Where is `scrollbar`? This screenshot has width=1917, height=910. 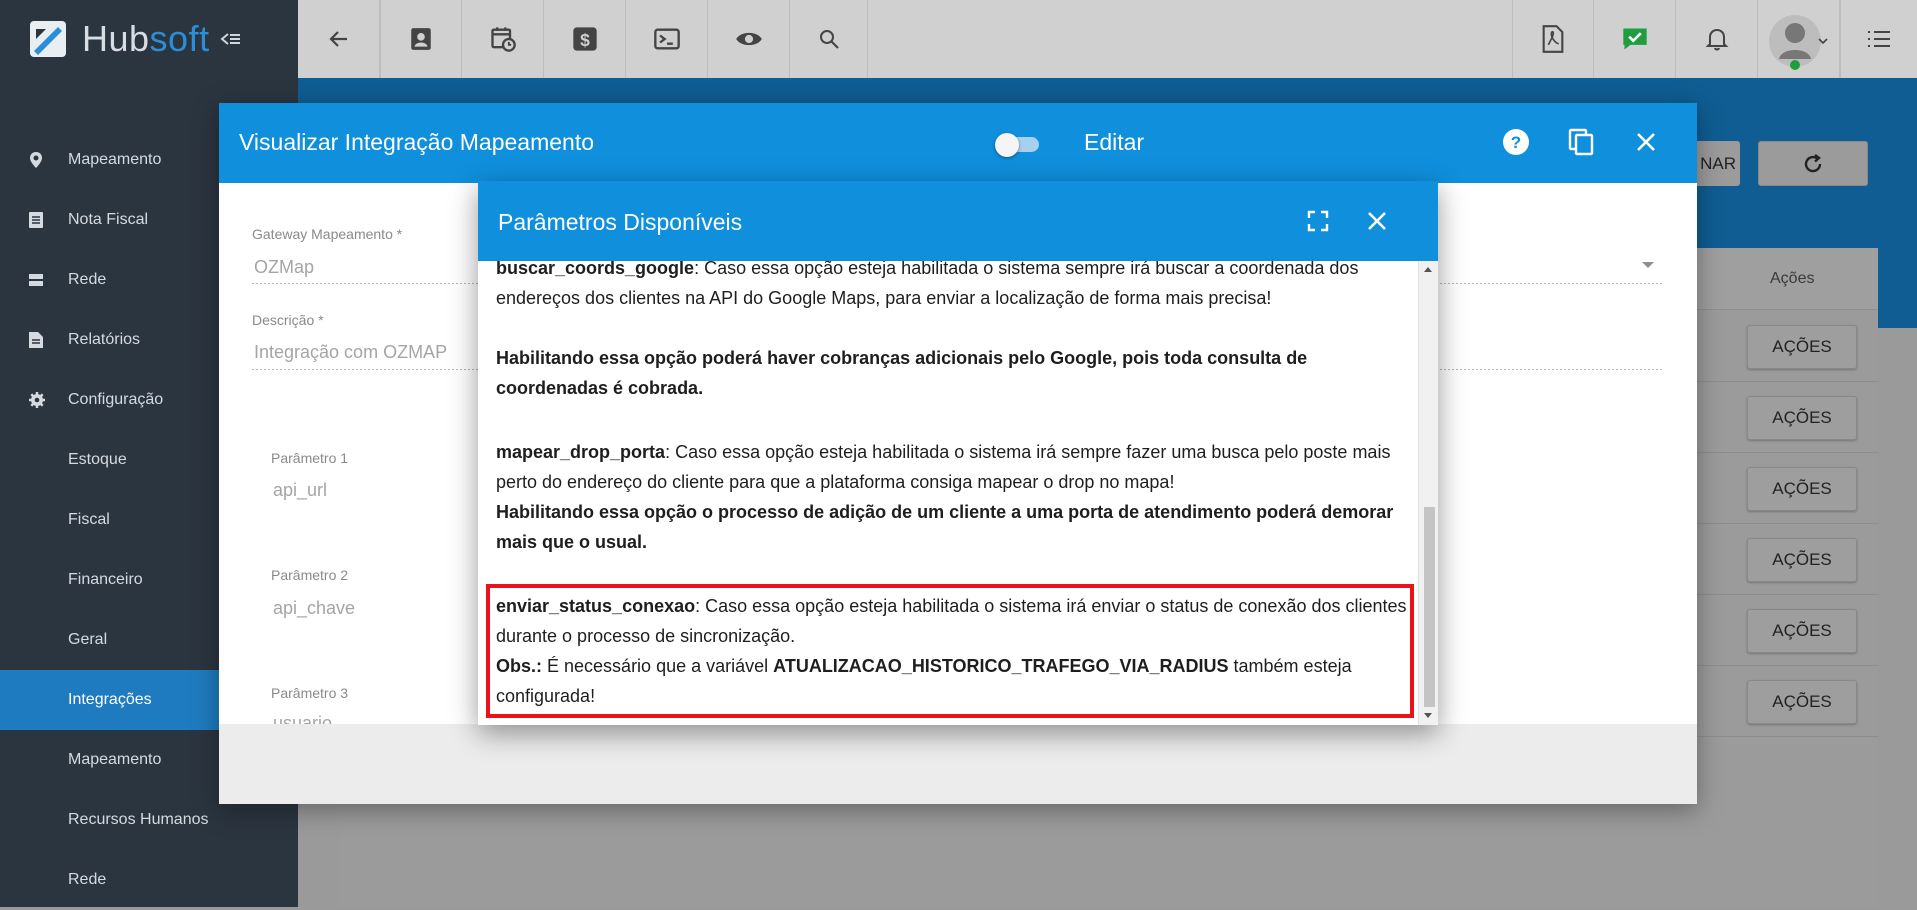 scrollbar is located at coordinates (1428, 493).